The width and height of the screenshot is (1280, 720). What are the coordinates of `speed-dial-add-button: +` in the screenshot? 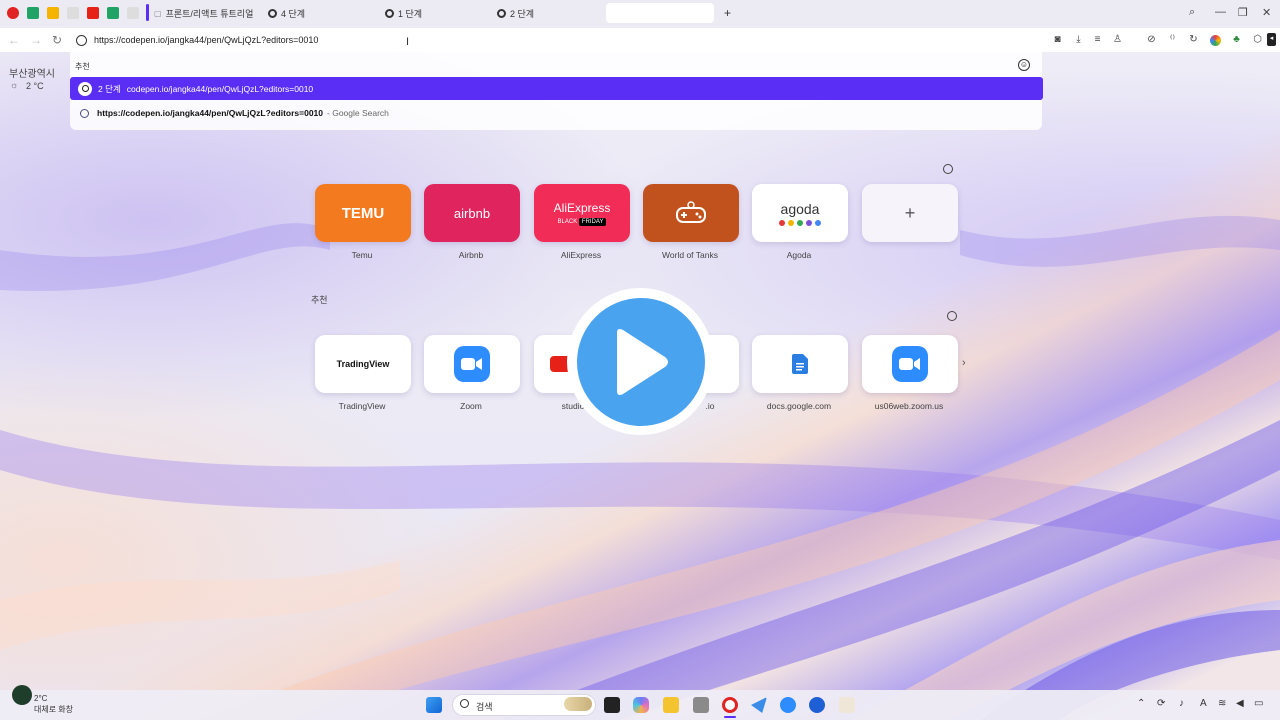 It's located at (910, 213).